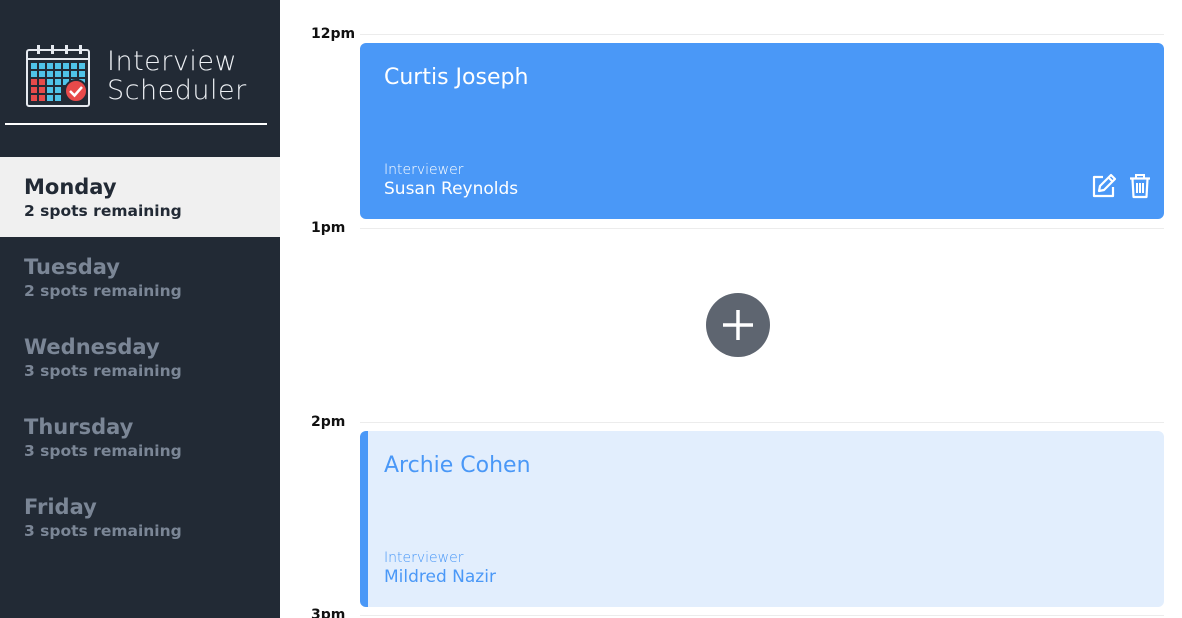 The width and height of the screenshot is (1182, 618). I want to click on day-name: Tuesday, so click(72, 267).